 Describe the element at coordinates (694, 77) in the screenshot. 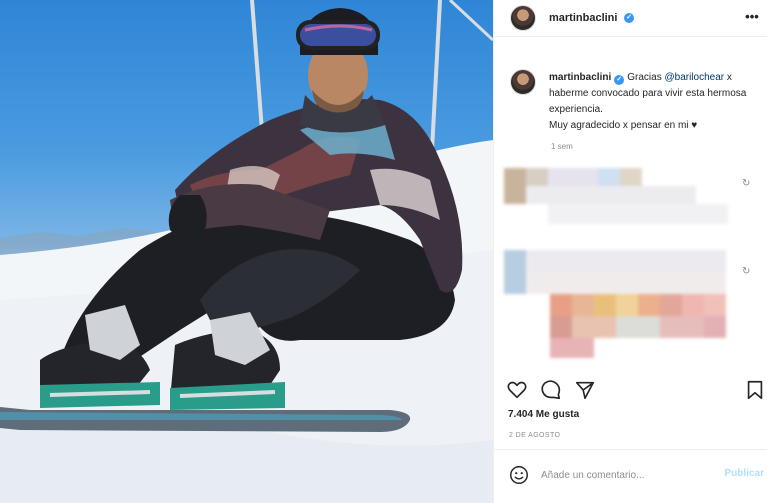

I see `caption-mention-link: @barilochear` at that location.